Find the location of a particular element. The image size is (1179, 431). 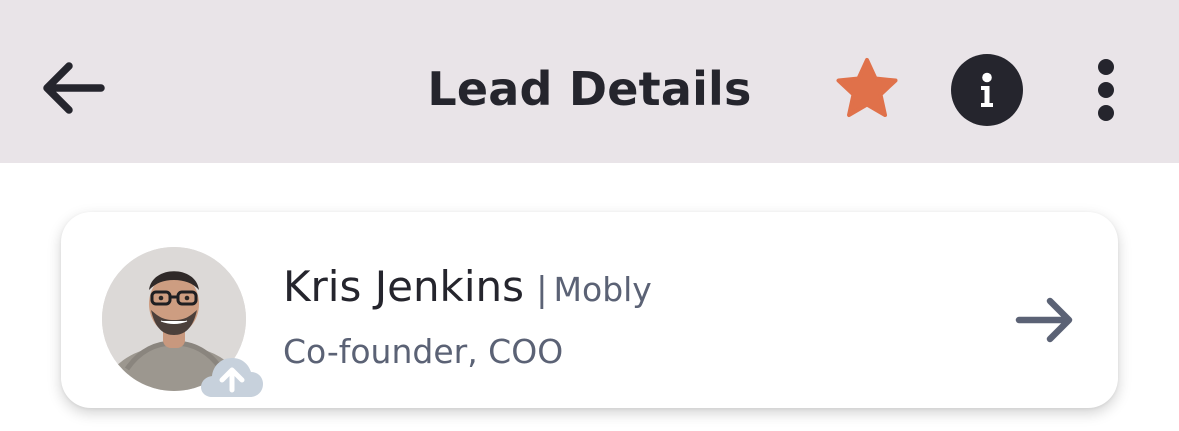

lead-job-title: Co-founder, COO is located at coordinates (423, 351).